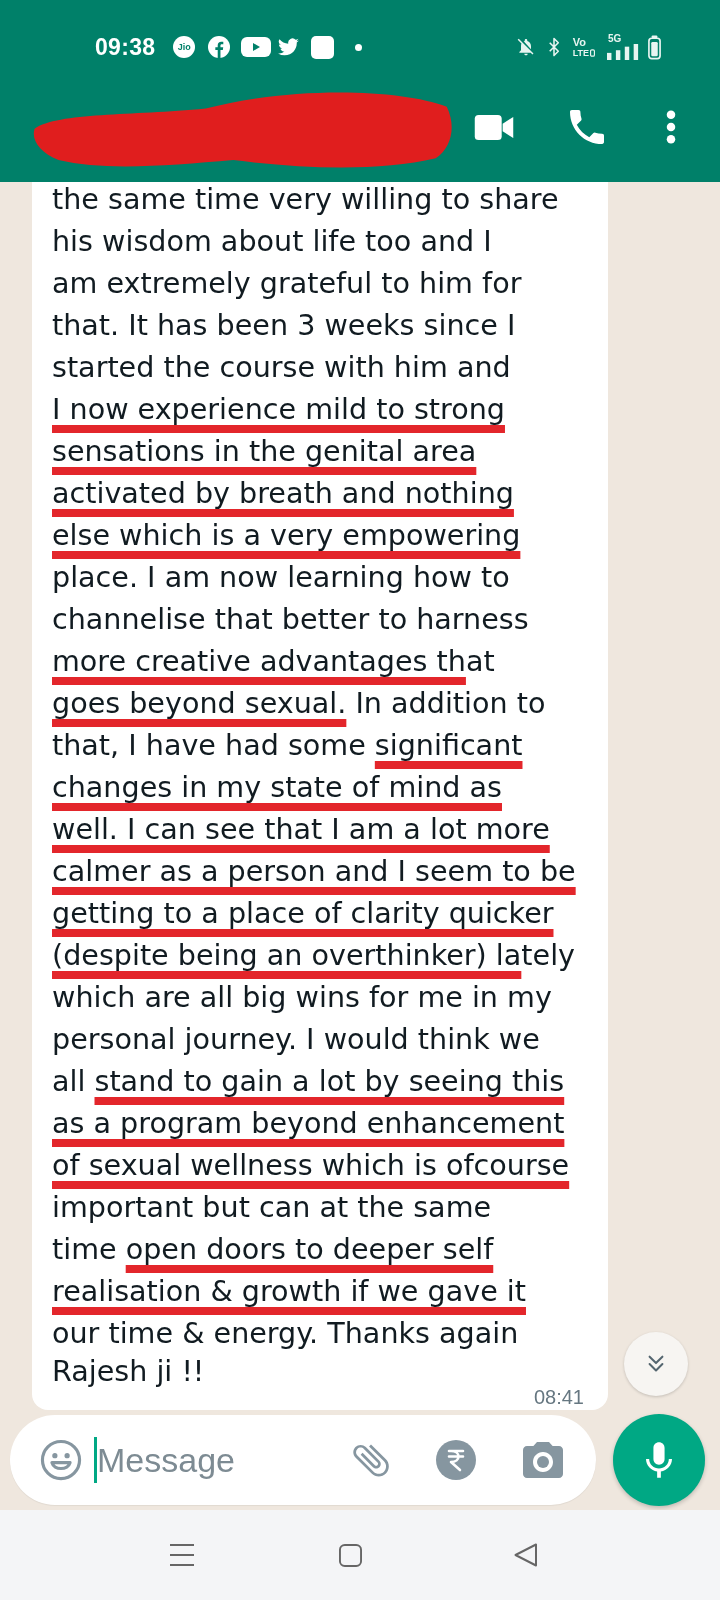 Image resolution: width=720 pixels, height=1600 pixels. What do you see at coordinates (526, 1555) in the screenshot?
I see `back-triangle-icon` at bounding box center [526, 1555].